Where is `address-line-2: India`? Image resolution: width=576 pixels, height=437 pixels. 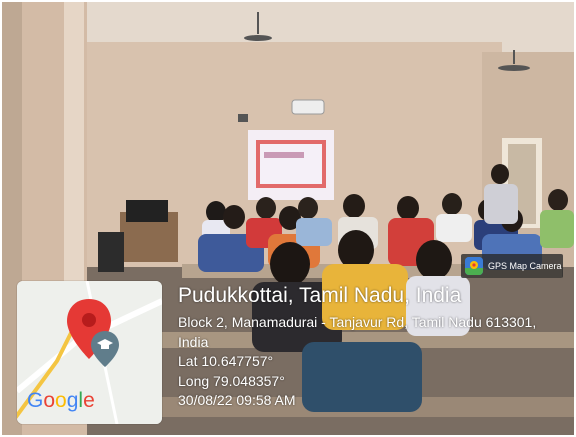 address-line-2: India is located at coordinates (193, 341).